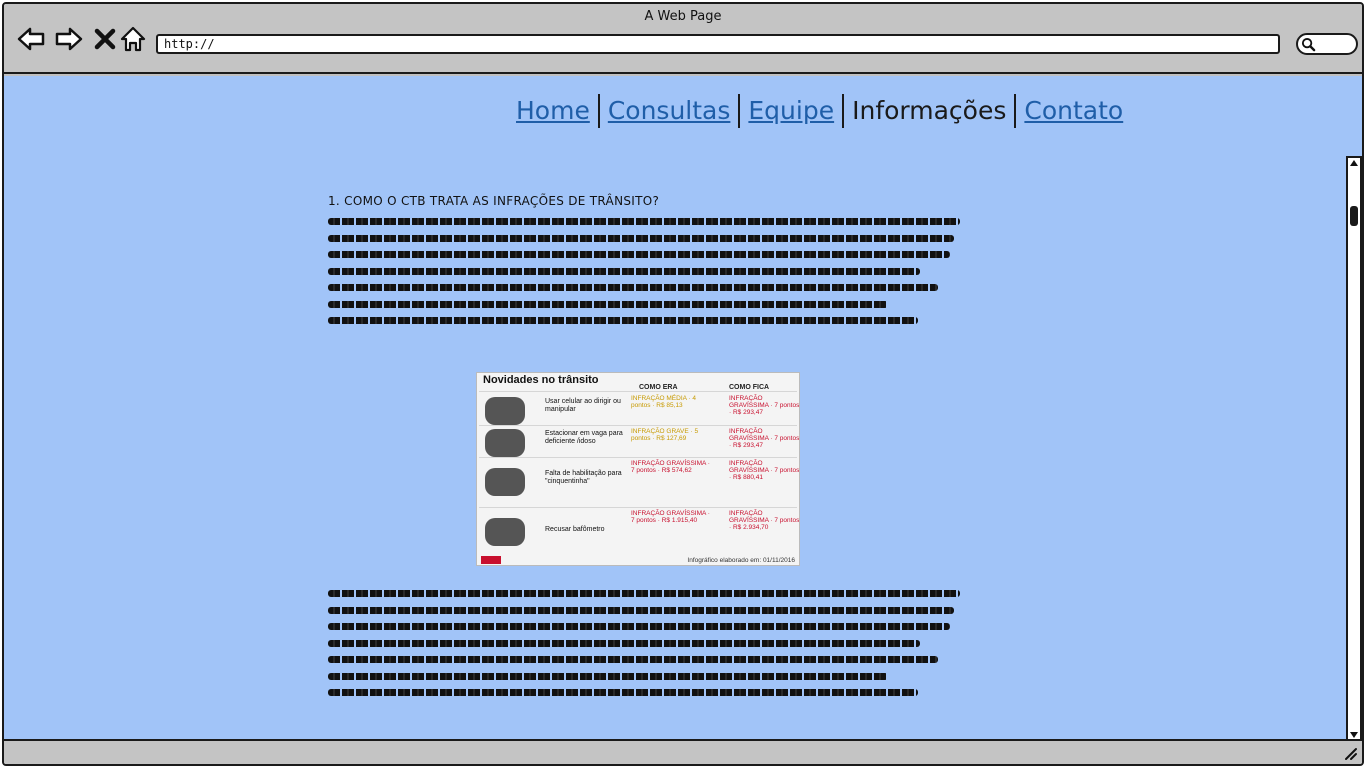  I want to click on nav-link-consultas: Consultas, so click(669, 111).